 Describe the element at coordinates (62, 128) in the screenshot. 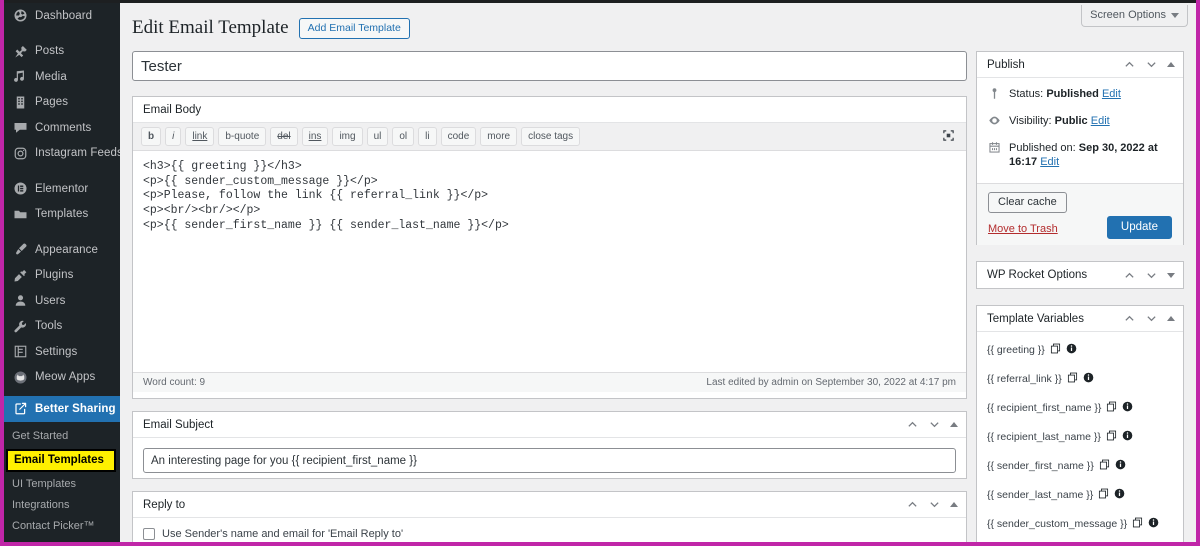

I see `sidebar-item-comments: Comments` at that location.